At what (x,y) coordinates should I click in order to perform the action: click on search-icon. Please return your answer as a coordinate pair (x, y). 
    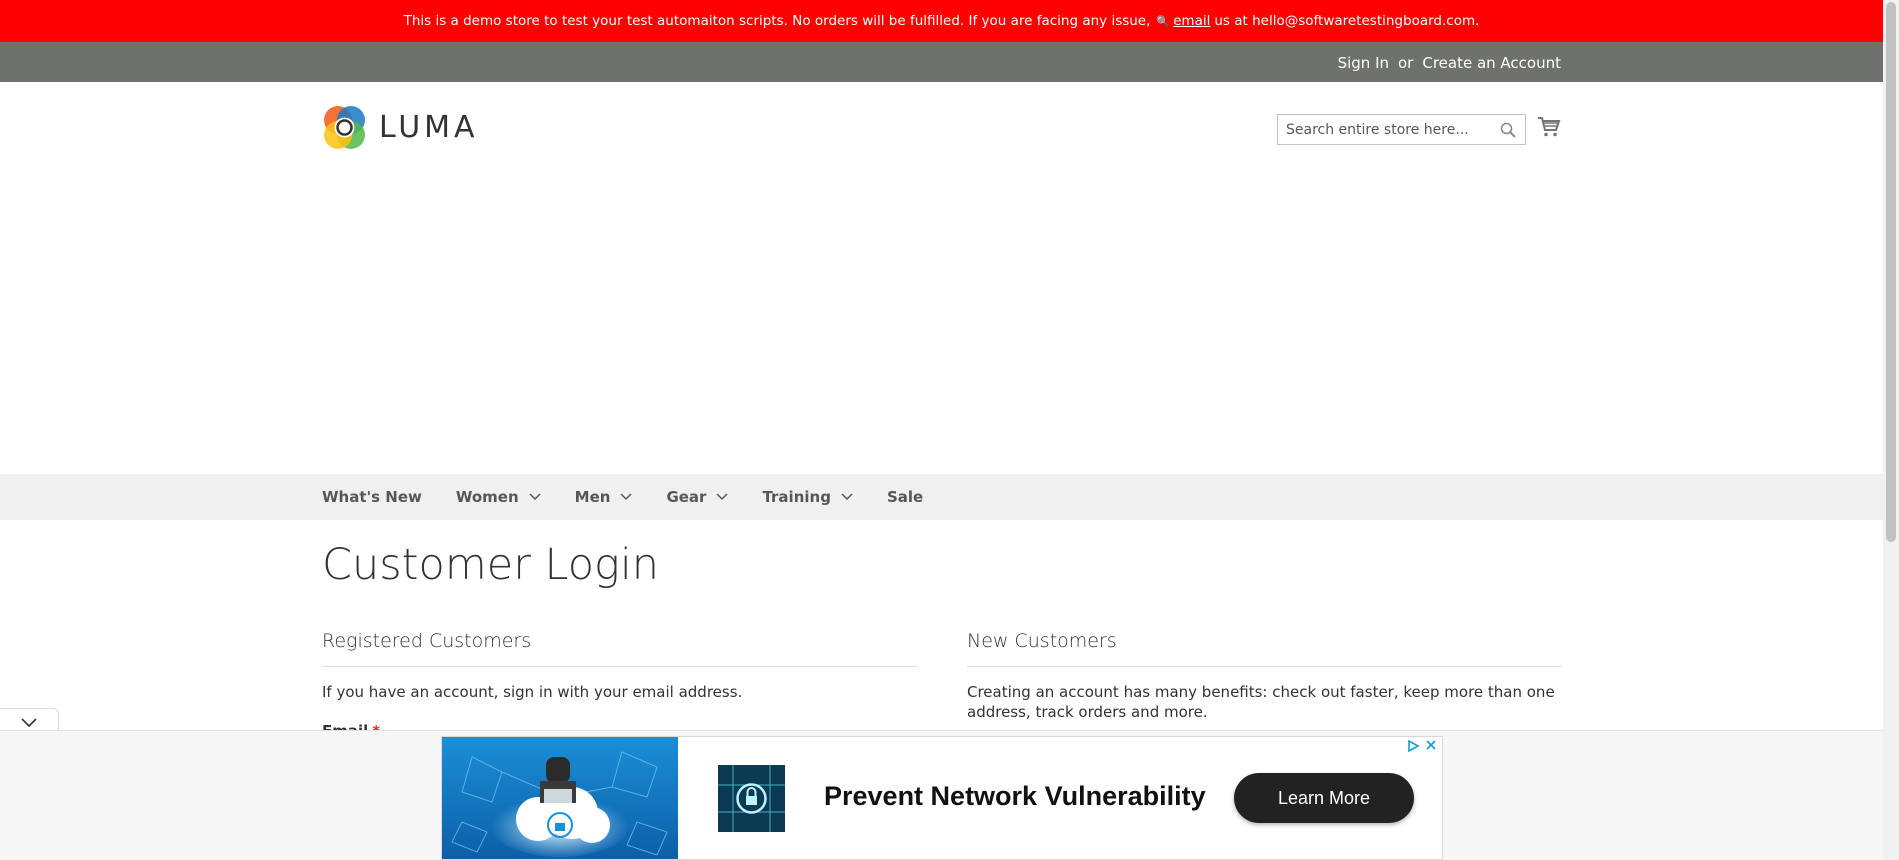
    Looking at the image, I should click on (1508, 130).